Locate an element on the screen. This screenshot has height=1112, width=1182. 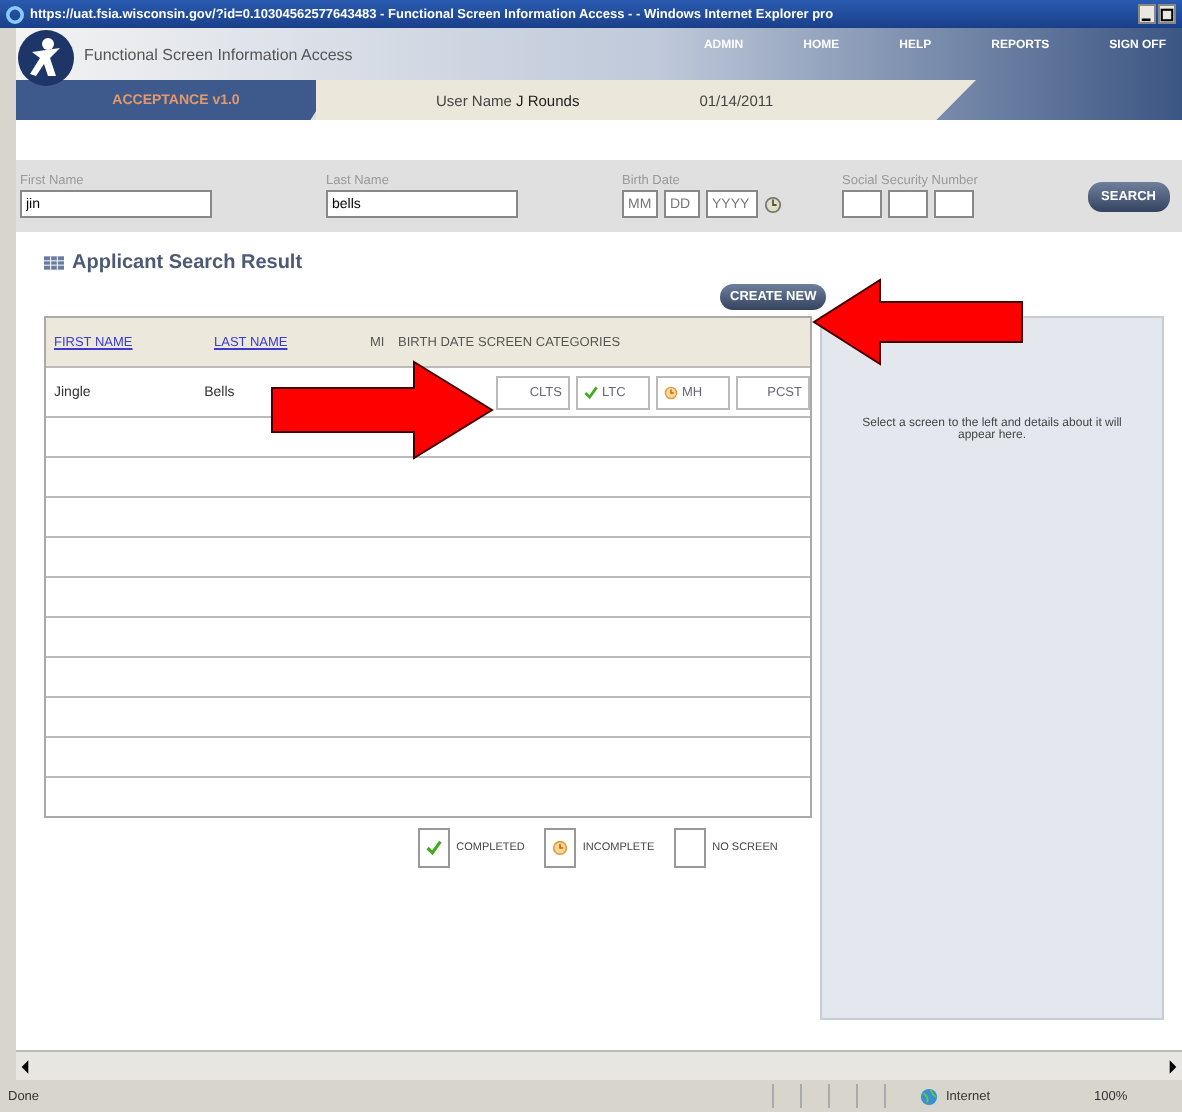
person-logo-icon is located at coordinates (46, 58).